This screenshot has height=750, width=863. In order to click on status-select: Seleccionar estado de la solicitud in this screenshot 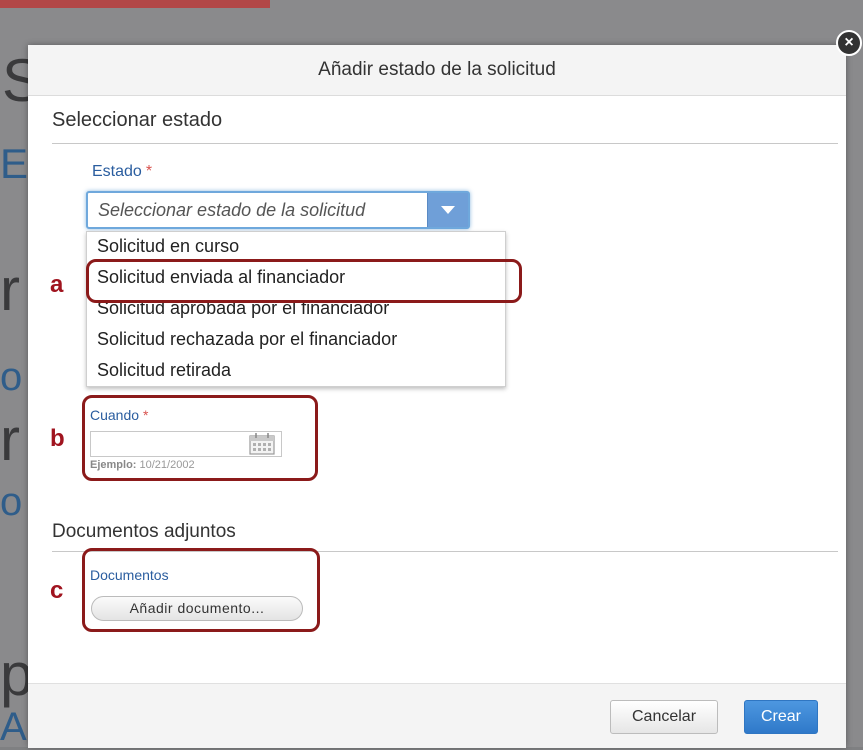, I will do `click(278, 210)`.